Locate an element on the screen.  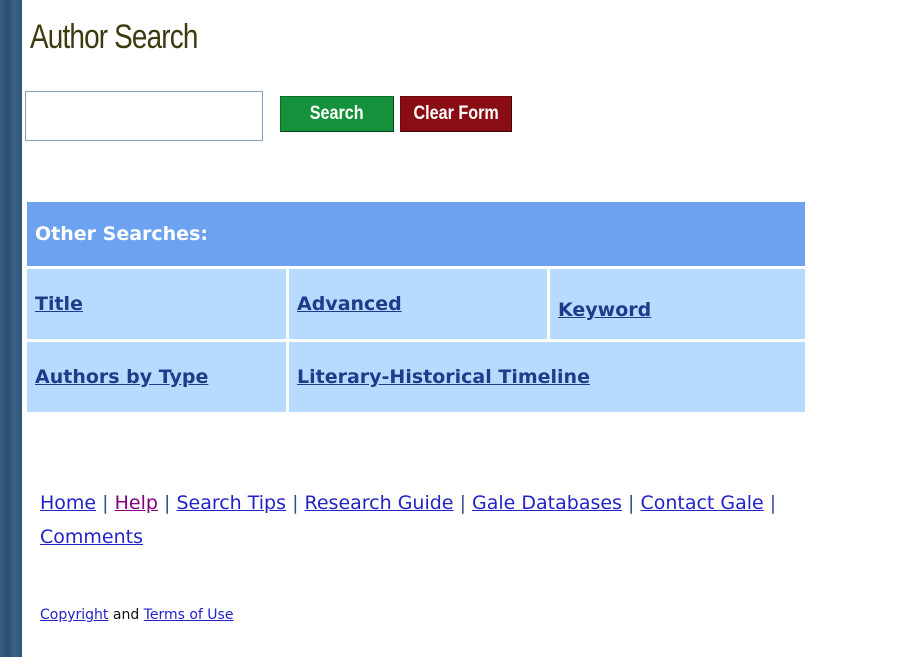
other-searches-header: Other Searches: is located at coordinates (416, 234).